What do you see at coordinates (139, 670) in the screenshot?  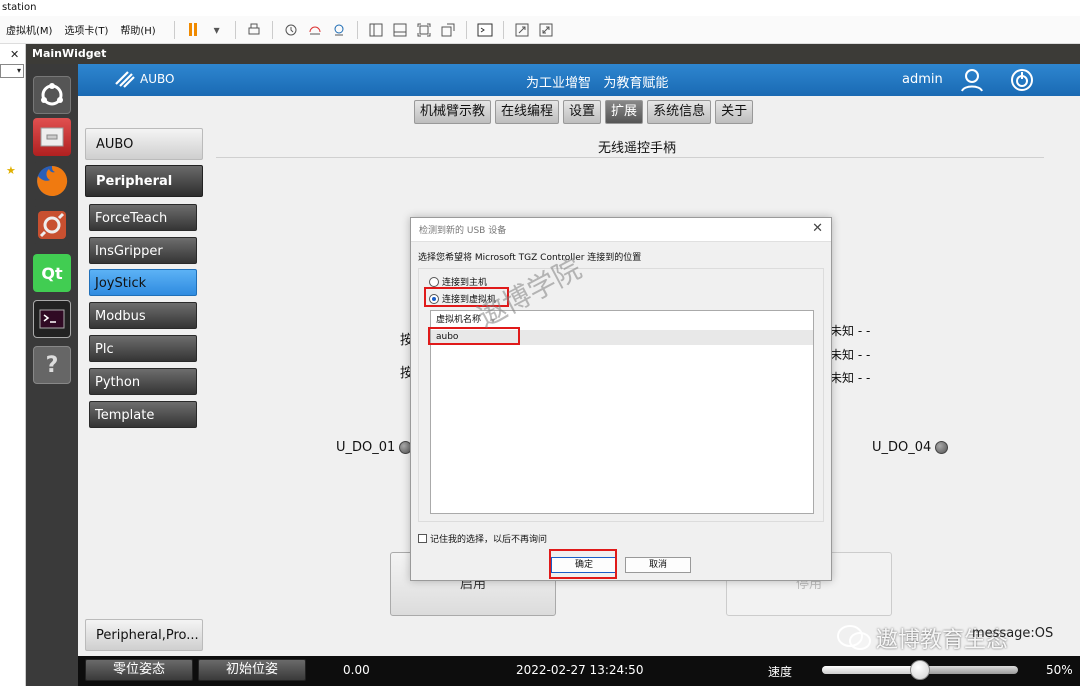 I see `zero-pose-button: 零位姿态` at bounding box center [139, 670].